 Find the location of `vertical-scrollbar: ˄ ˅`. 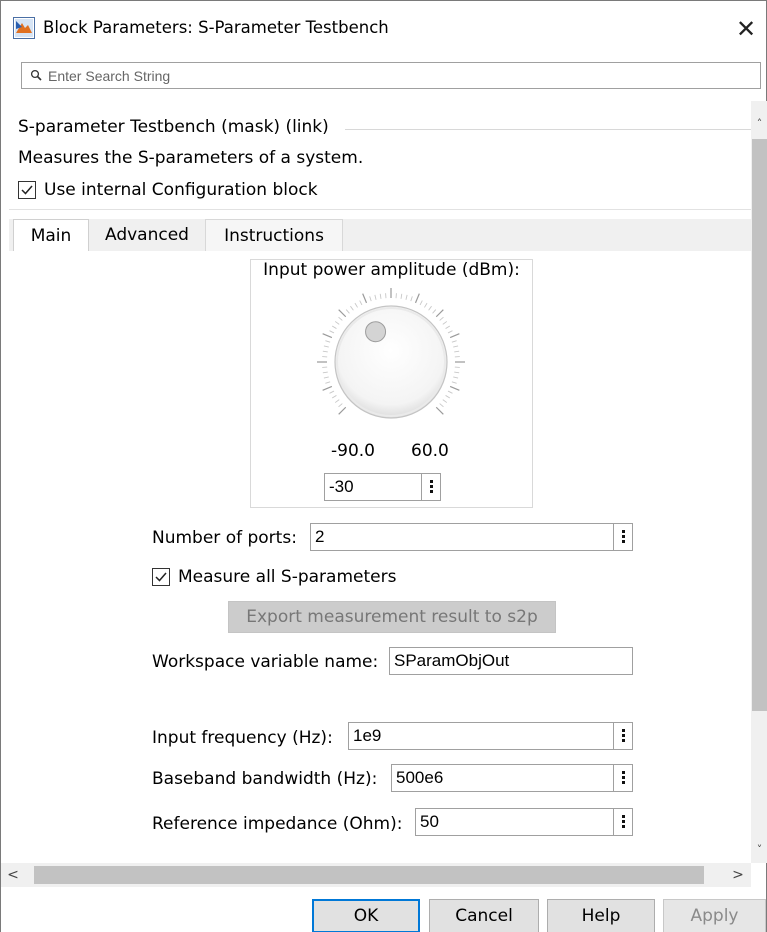

vertical-scrollbar: ˄ ˅ is located at coordinates (759, 482).